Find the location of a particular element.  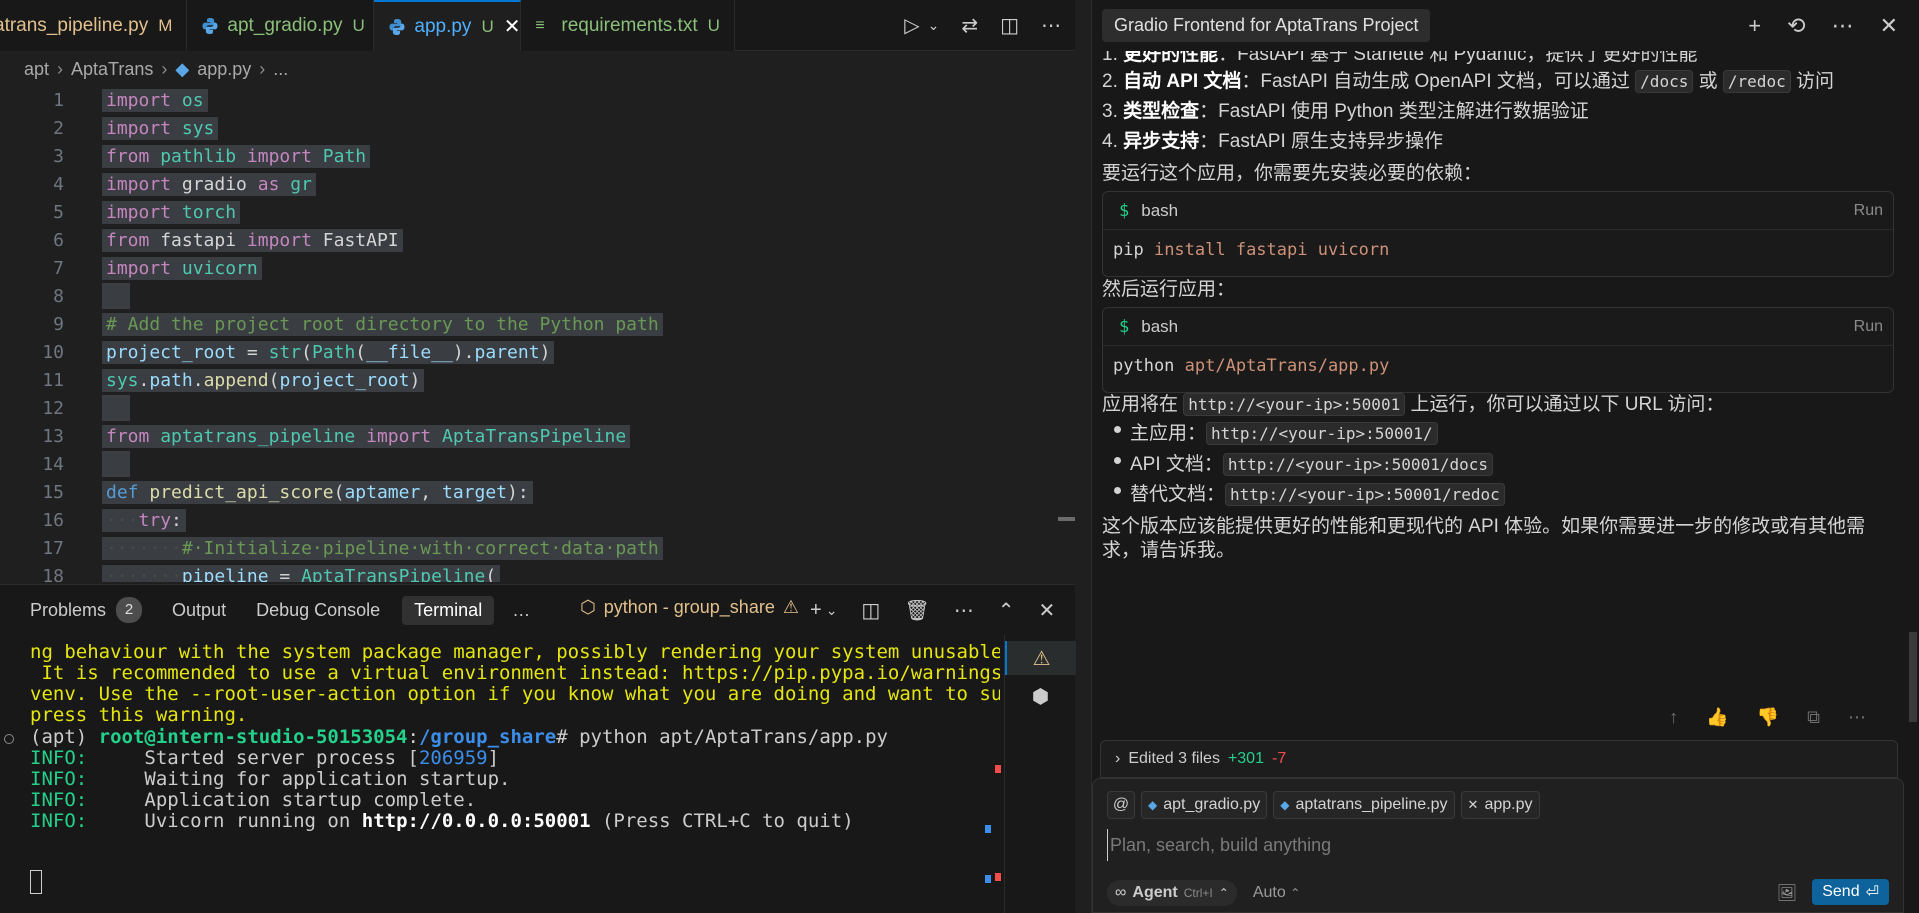

model-selector: Auto ⌃ is located at coordinates (1276, 893).